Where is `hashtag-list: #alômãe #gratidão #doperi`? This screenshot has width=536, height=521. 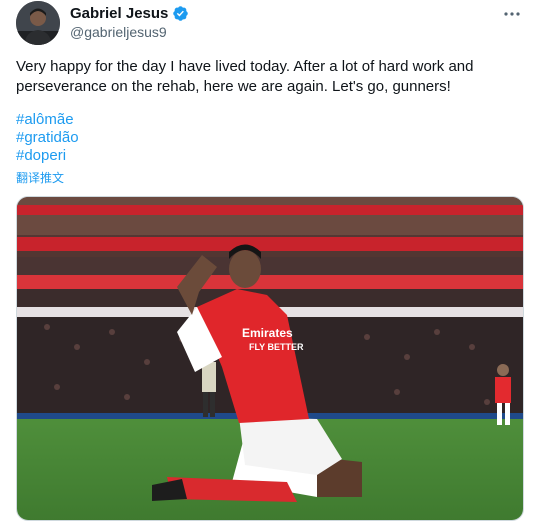
hashtag-list: #alômãe #gratidão #doperi is located at coordinates (47, 138).